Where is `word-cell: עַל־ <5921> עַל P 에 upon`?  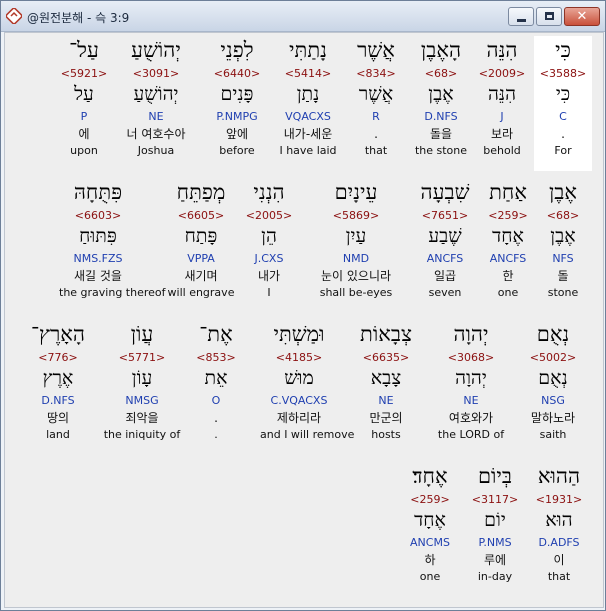 word-cell: עַל־ <5921> עַל P 에 upon is located at coordinates (84, 101).